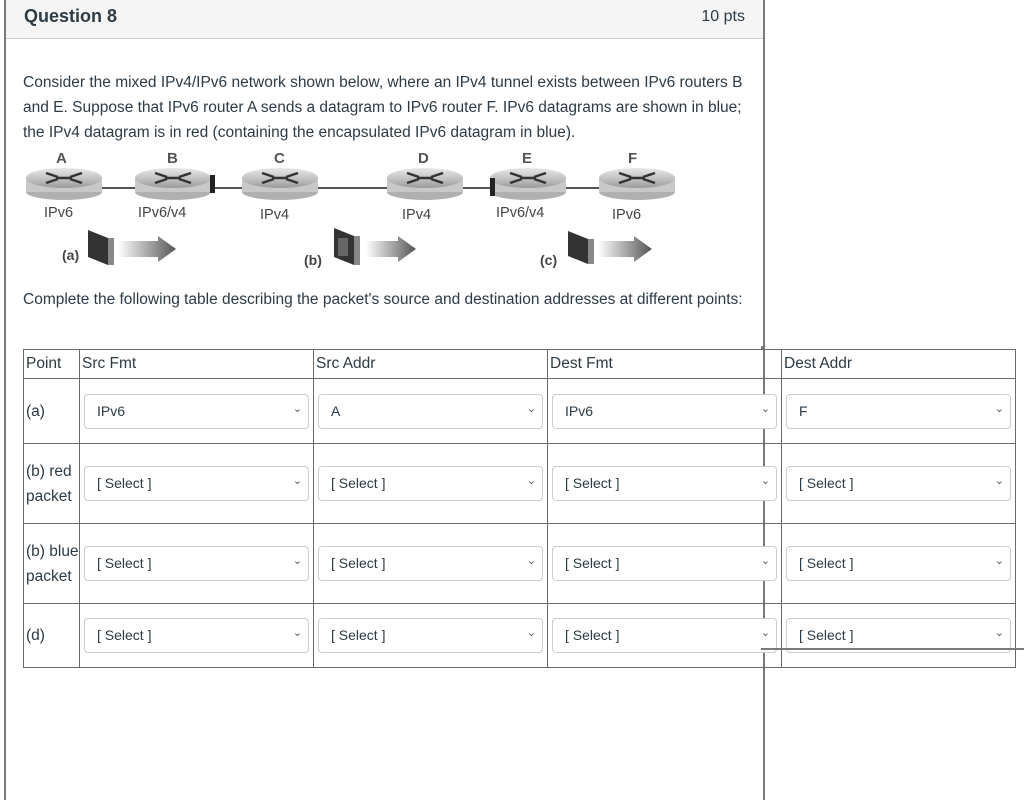 This screenshot has height=800, width=1024. I want to click on card-border, so click(762, 347).